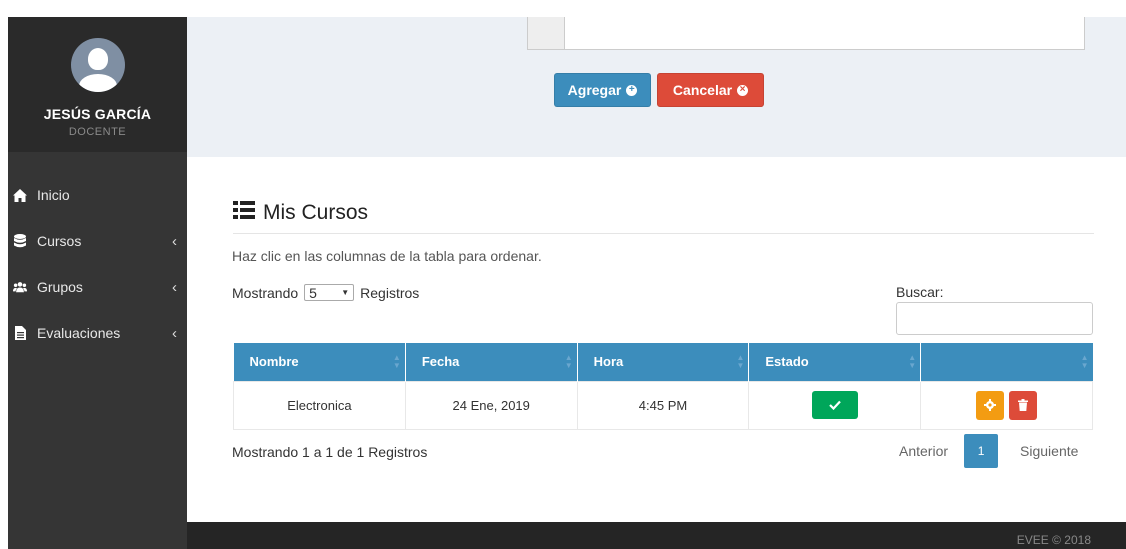  What do you see at coordinates (53, 195) in the screenshot?
I see `sidebar-item-label: Inicio` at bounding box center [53, 195].